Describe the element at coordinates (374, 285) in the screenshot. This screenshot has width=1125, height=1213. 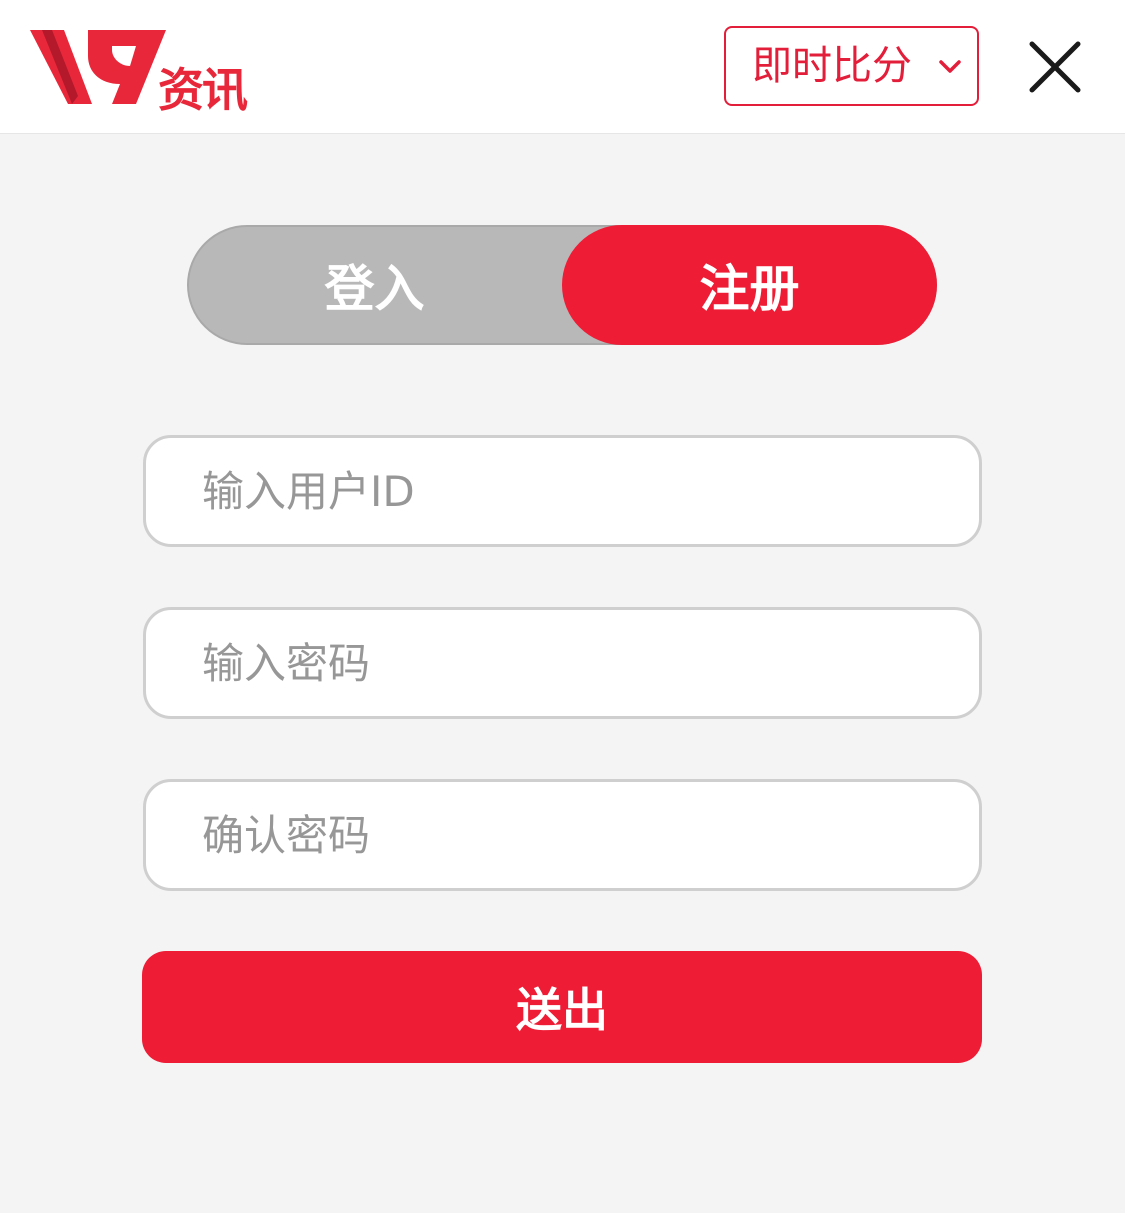
I see `tab-login: 登入` at that location.